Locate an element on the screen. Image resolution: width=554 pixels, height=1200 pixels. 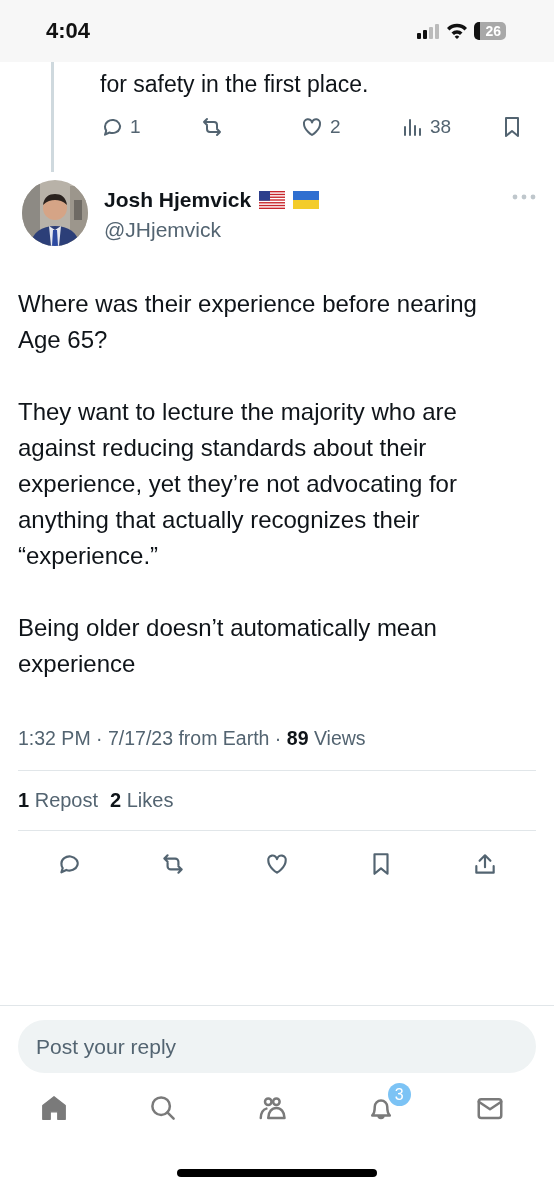
action-count: 38 is located at coordinates (441, 127).